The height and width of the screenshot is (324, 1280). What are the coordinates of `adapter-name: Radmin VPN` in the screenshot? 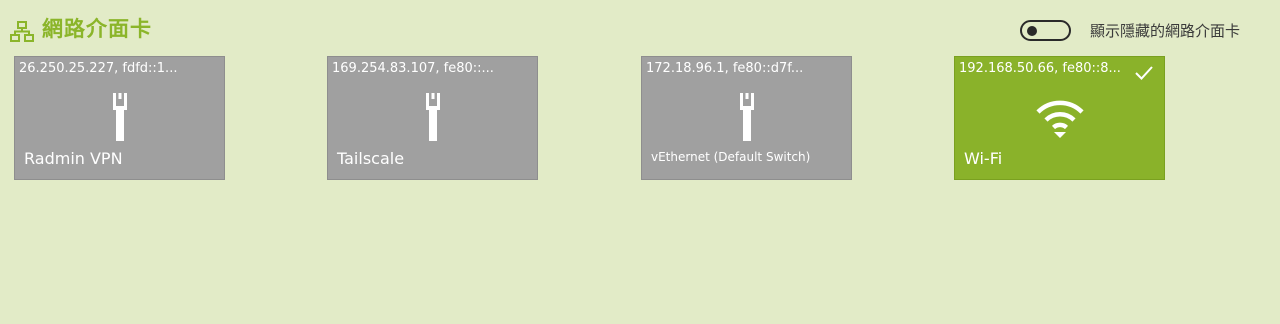 It's located at (73, 158).